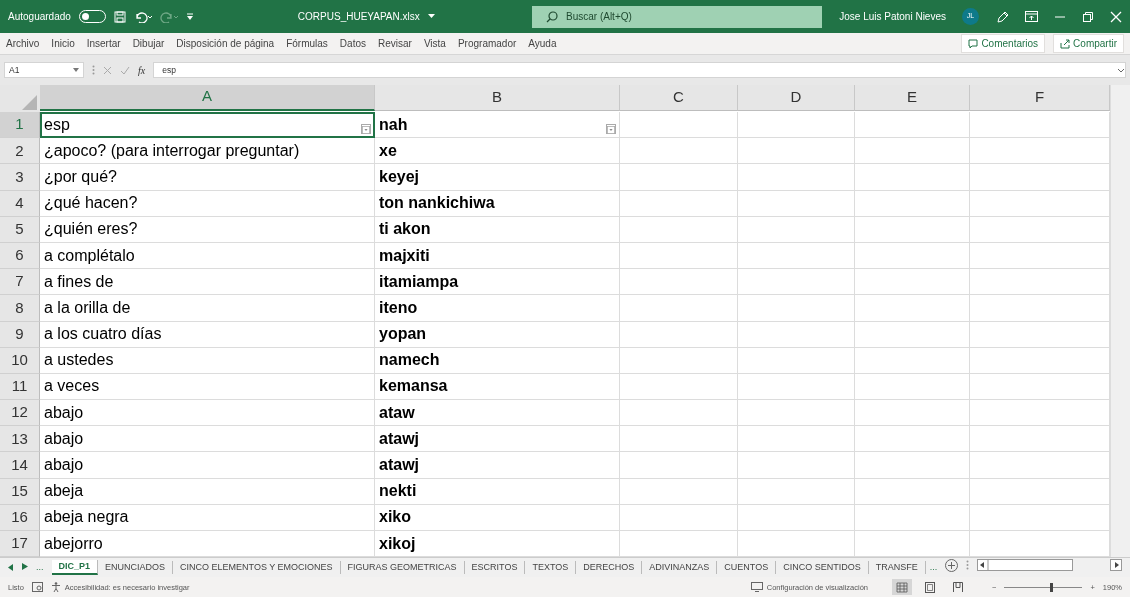 The width and height of the screenshot is (1130, 613). I want to click on table-cell: majxiti, so click(497, 256).